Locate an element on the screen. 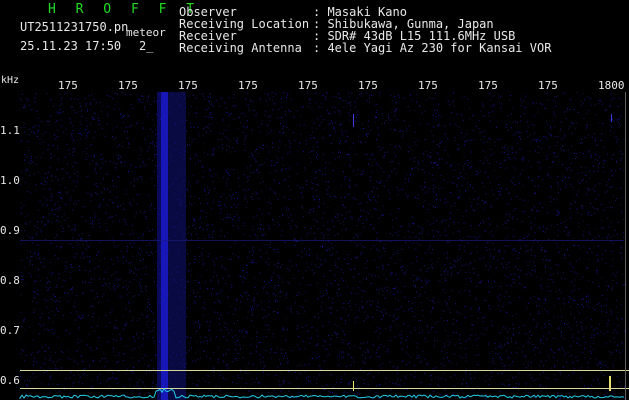  datetime: 25.11.23 17:50 is located at coordinates (71, 46).